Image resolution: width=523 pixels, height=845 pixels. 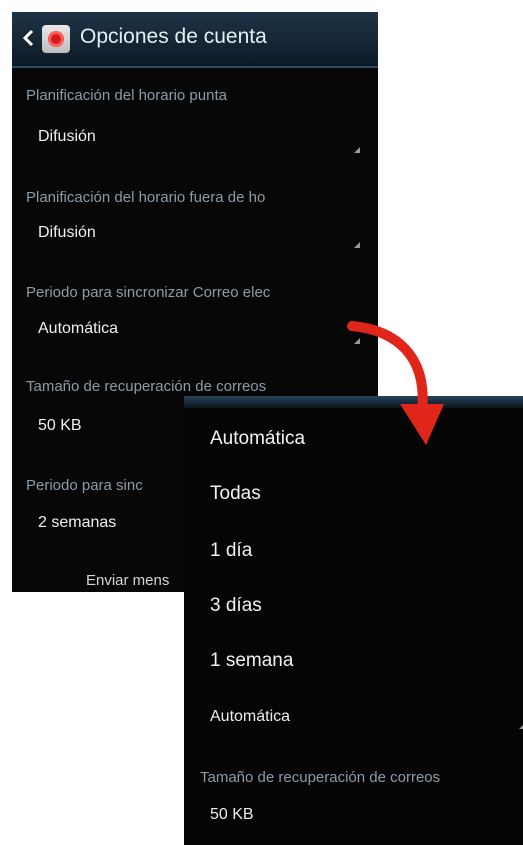 I want to click on setting-label-peak-schedule: Planificación del horario punta, so click(x=126, y=95).